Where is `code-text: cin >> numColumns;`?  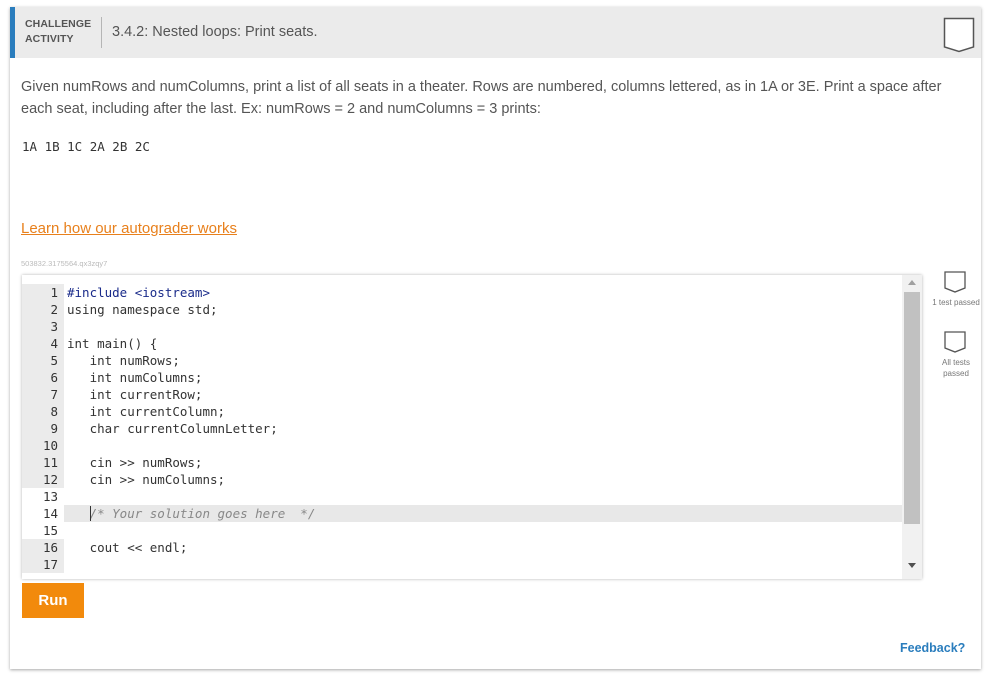
code-text: cin >> numColumns; is located at coordinates (146, 479).